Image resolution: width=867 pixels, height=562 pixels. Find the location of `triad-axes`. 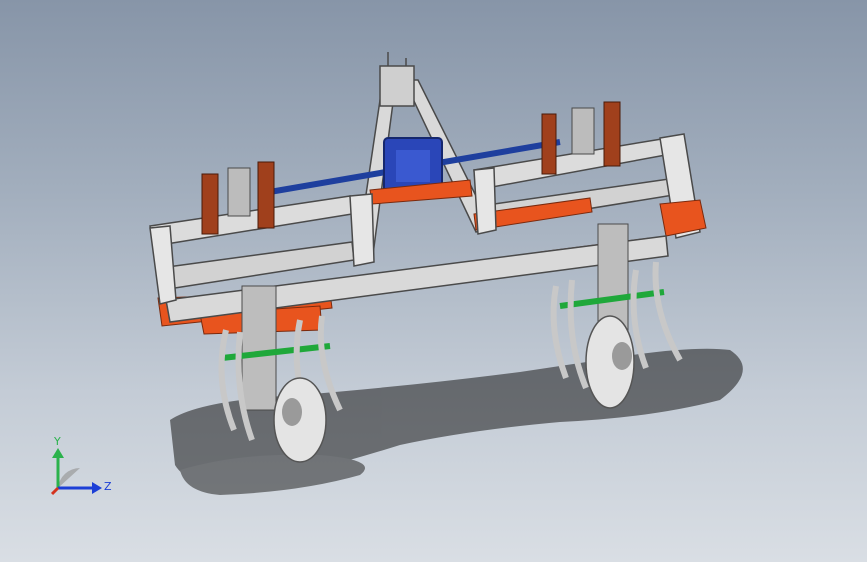

triad-axes is located at coordinates (76, 472).